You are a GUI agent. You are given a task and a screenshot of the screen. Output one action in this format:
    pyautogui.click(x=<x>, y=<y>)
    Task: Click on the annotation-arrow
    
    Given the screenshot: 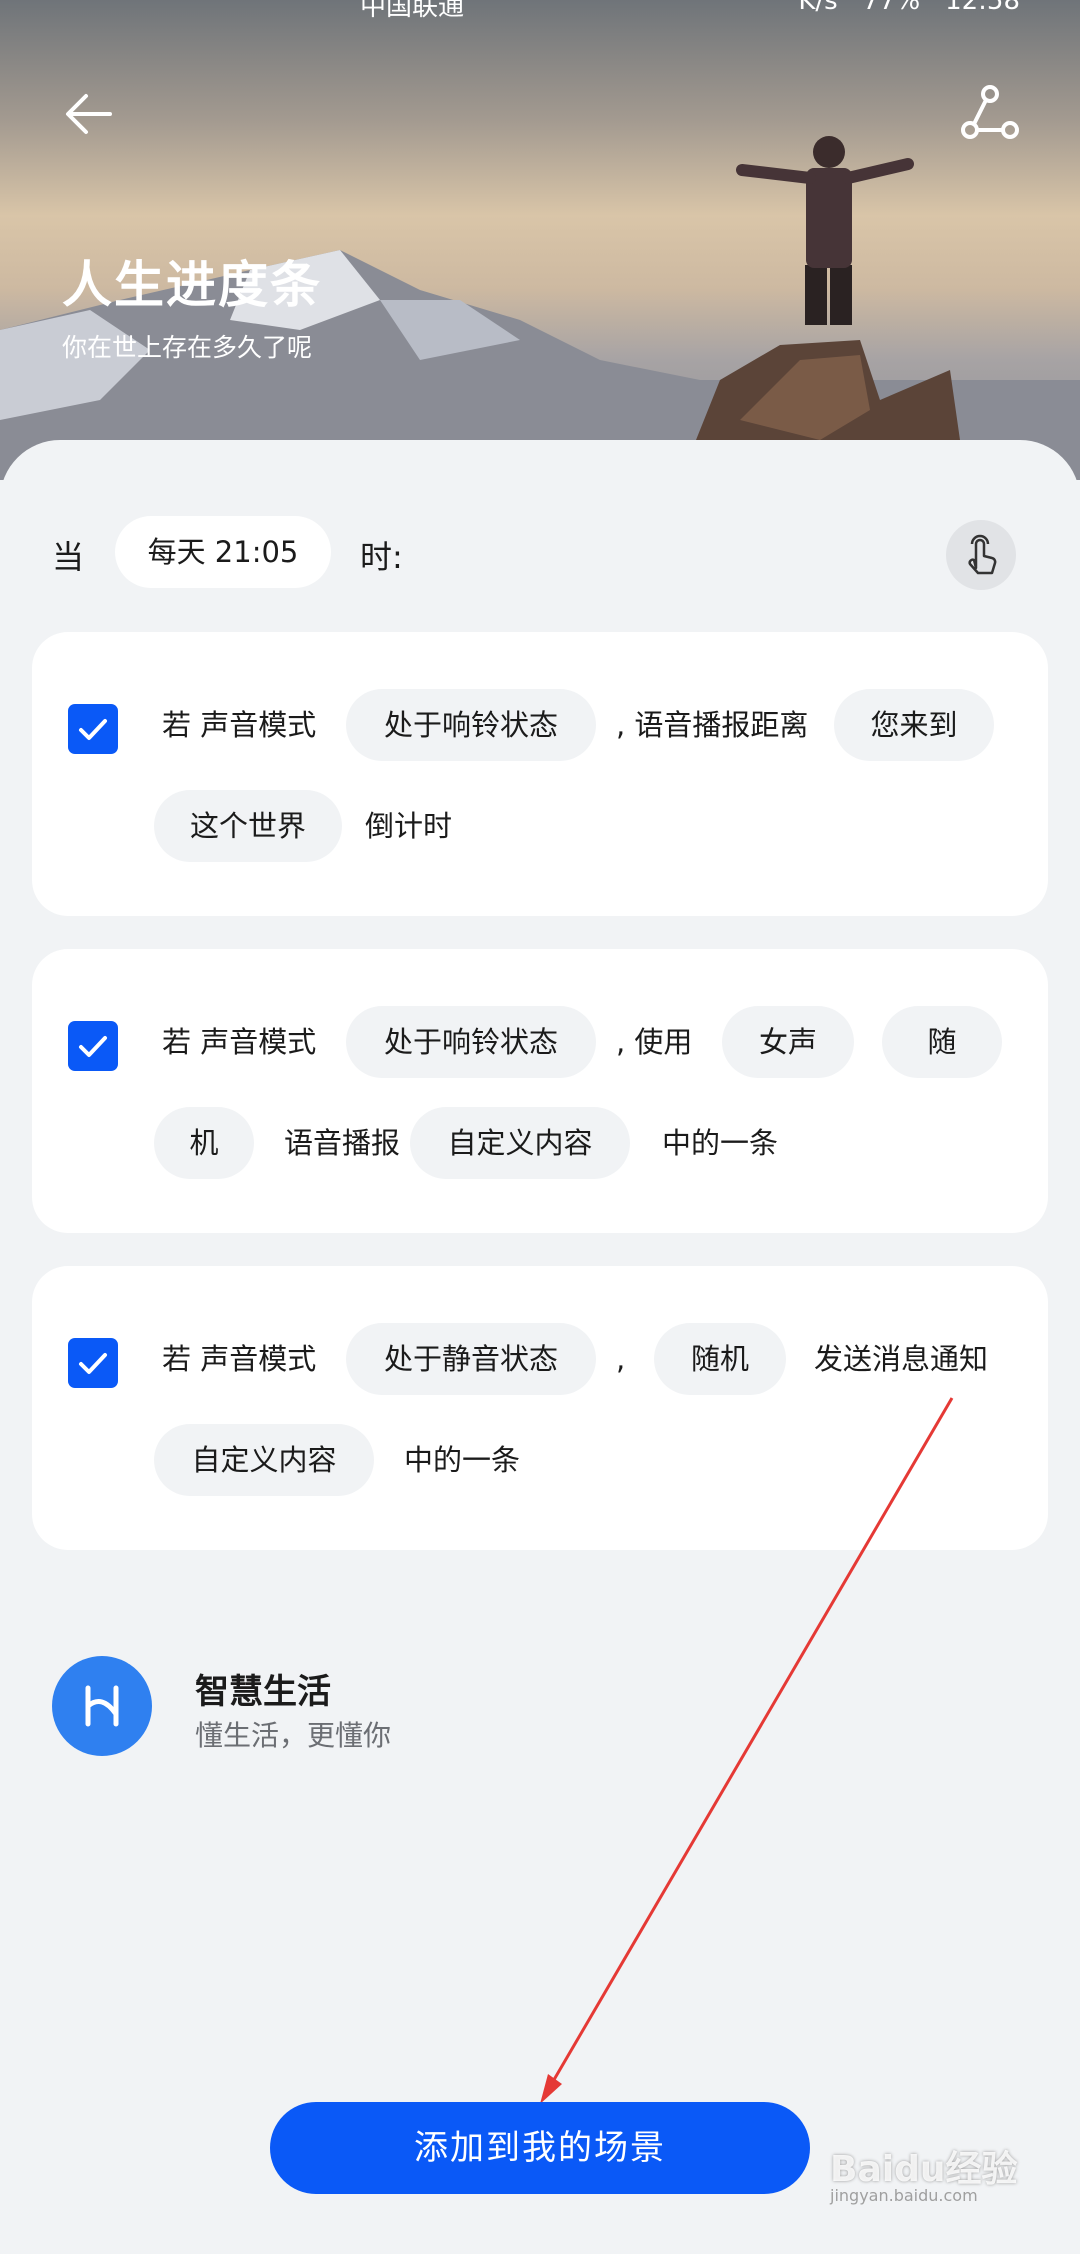 What is the action you would take?
    pyautogui.click(x=747, y=1750)
    